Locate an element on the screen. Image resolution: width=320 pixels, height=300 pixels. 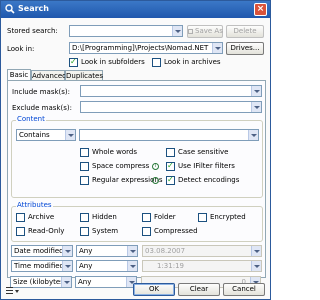
look-in-subfolders-label: Look in subfolders is located at coordinates (113, 62).